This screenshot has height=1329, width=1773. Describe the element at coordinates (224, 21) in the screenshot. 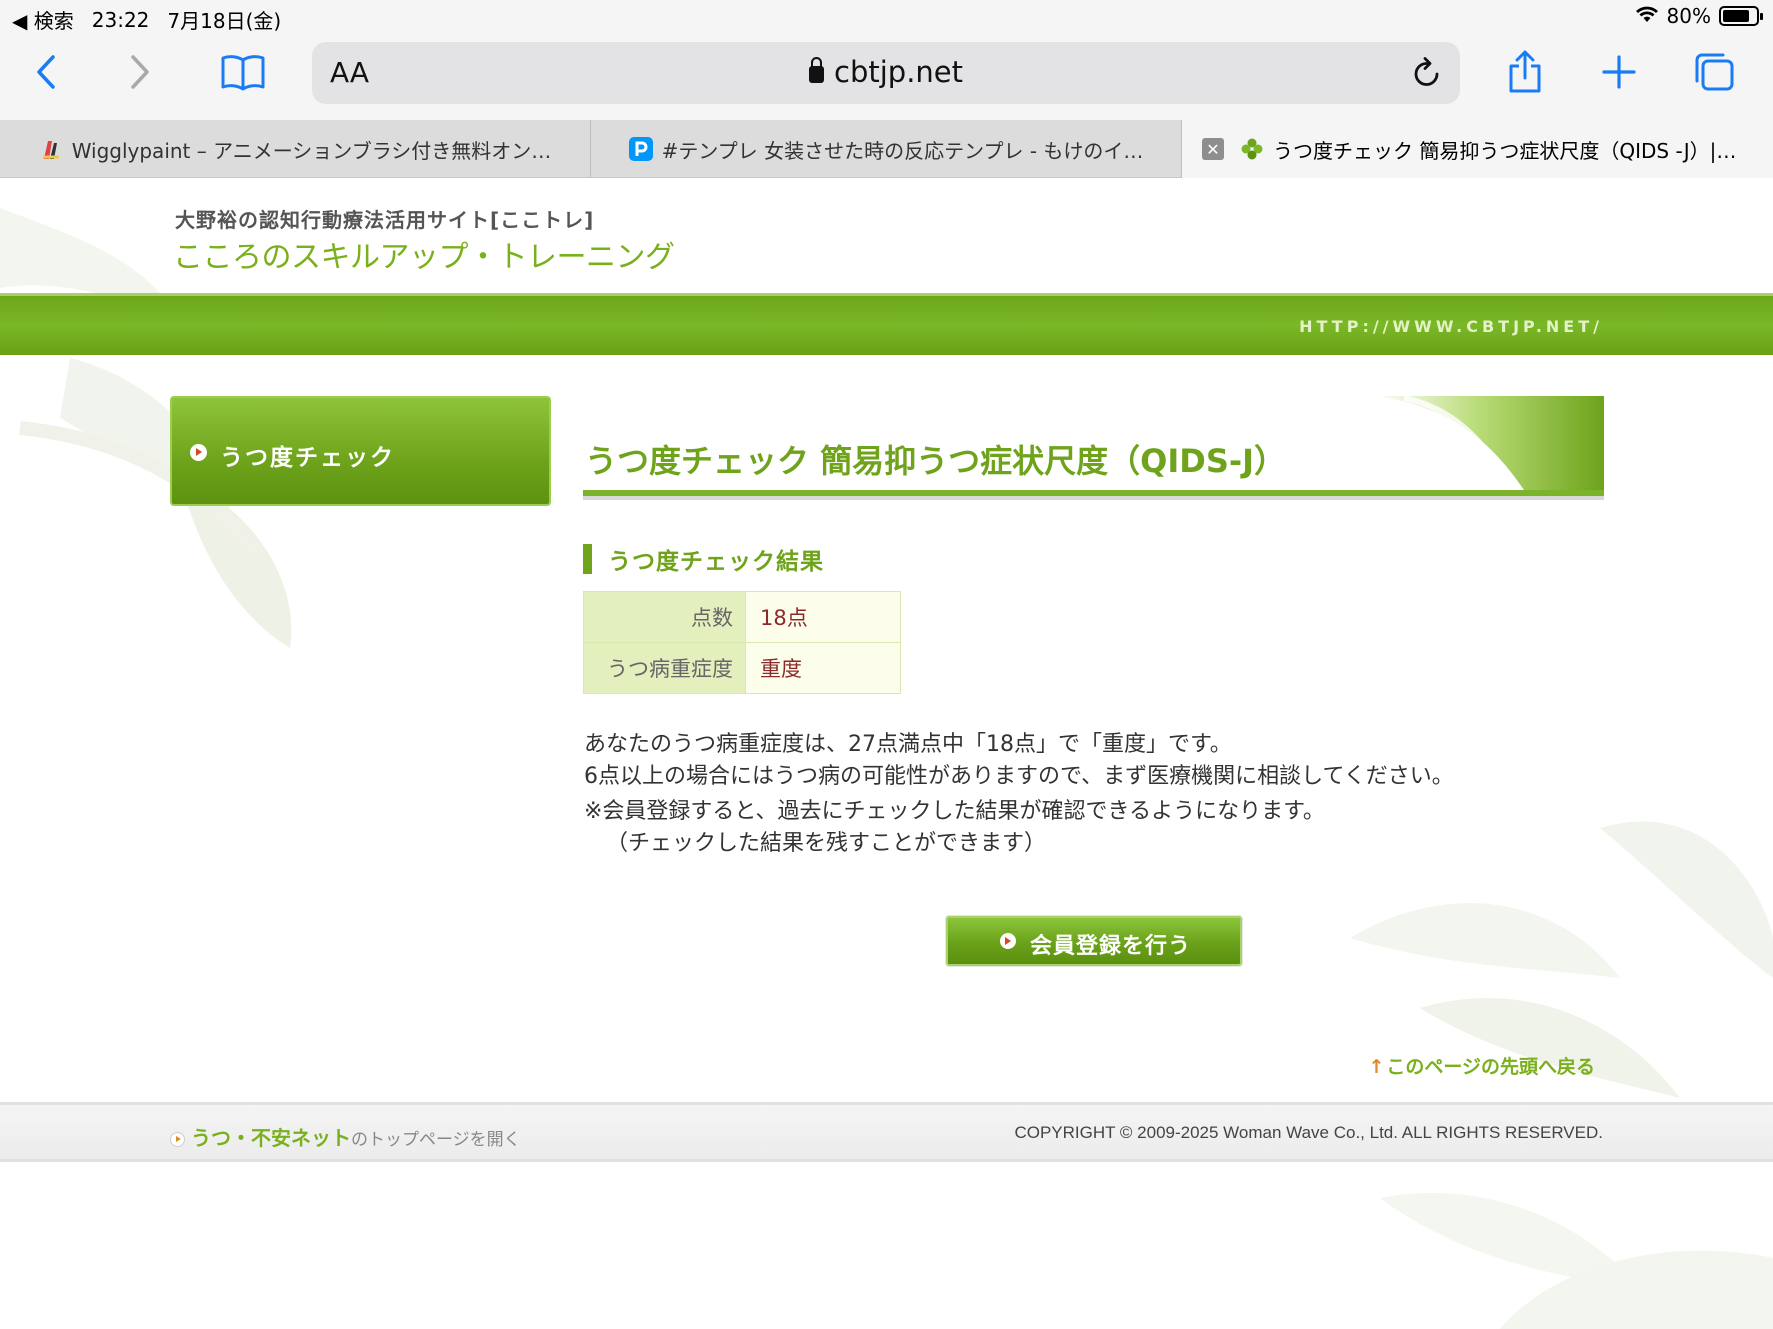

I see `status-date: 7月18日(金)` at that location.